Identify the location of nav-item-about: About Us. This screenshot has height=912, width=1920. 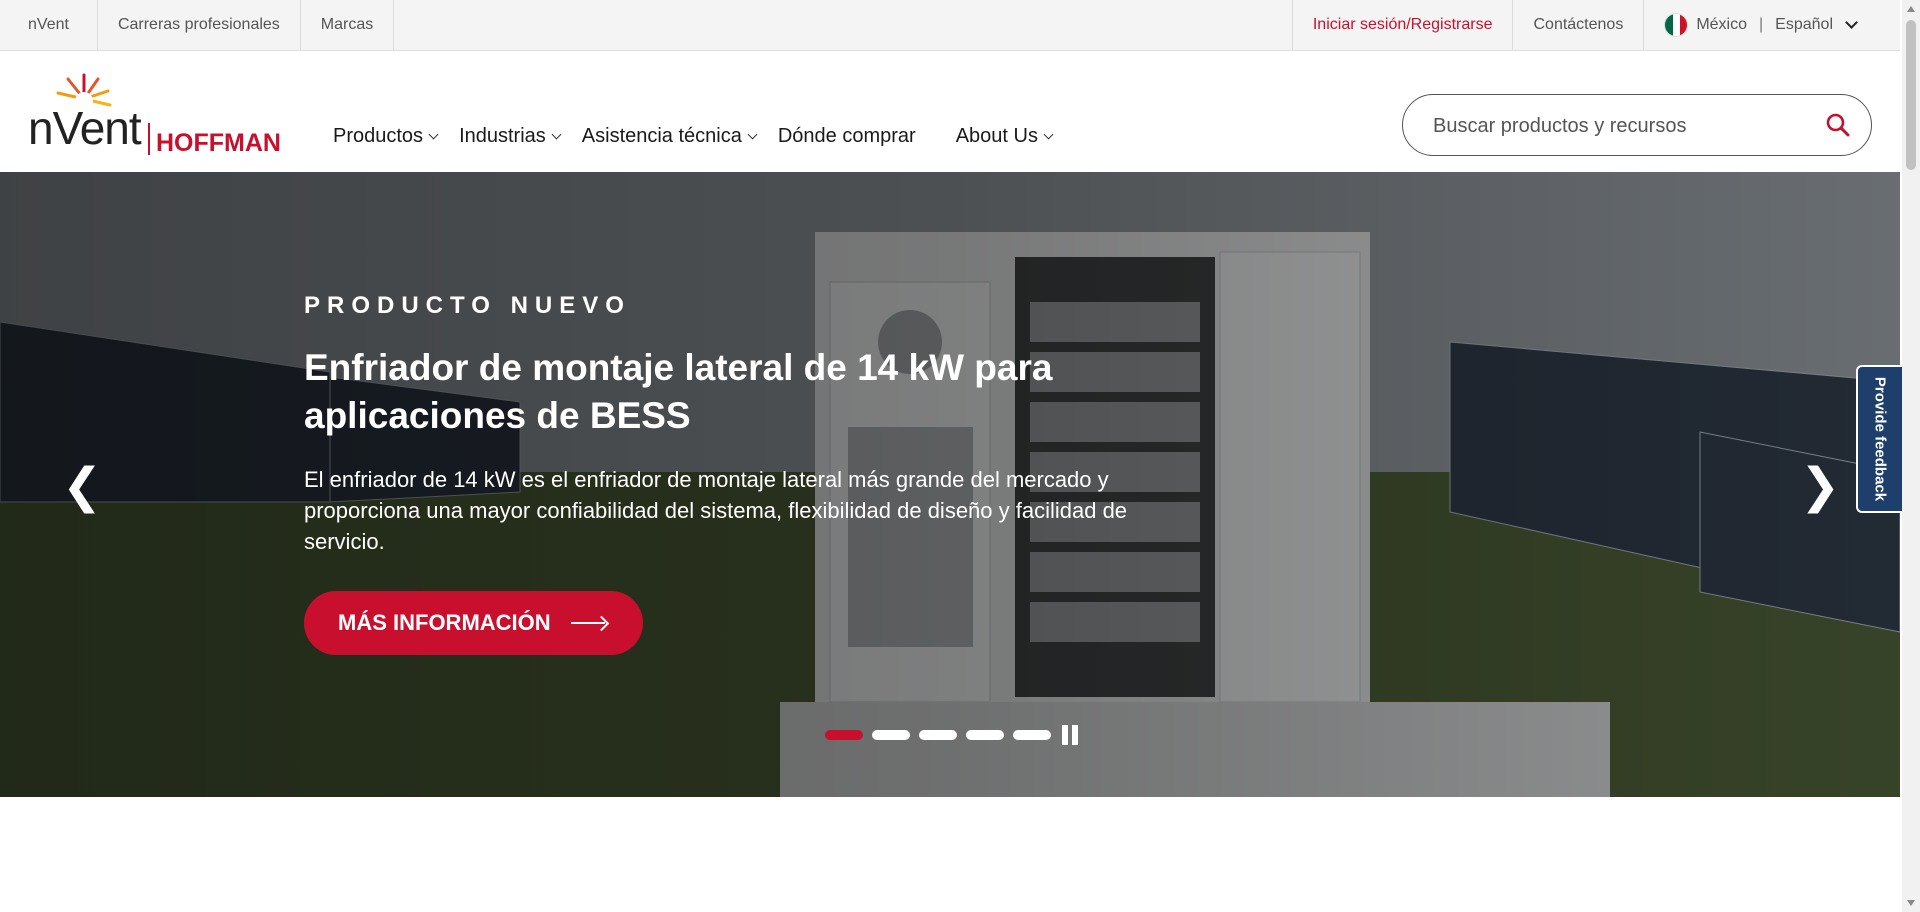
(1004, 136).